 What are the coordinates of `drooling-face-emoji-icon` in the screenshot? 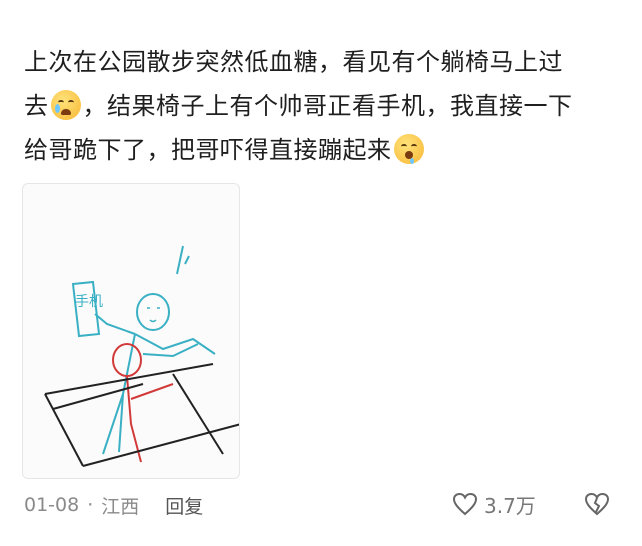 It's located at (408, 149).